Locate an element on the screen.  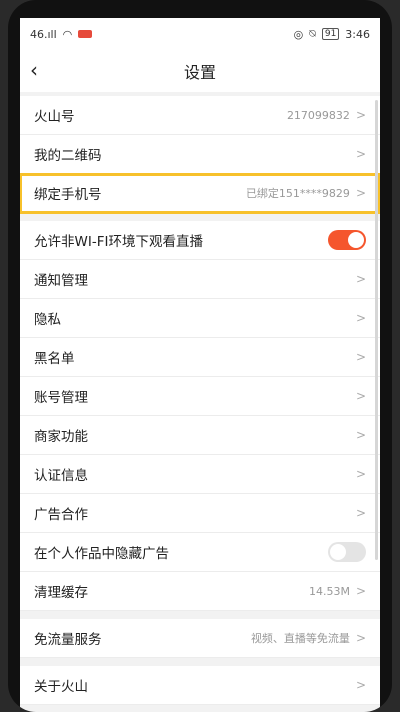
battery-icon: 91 is located at coordinates (330, 34).